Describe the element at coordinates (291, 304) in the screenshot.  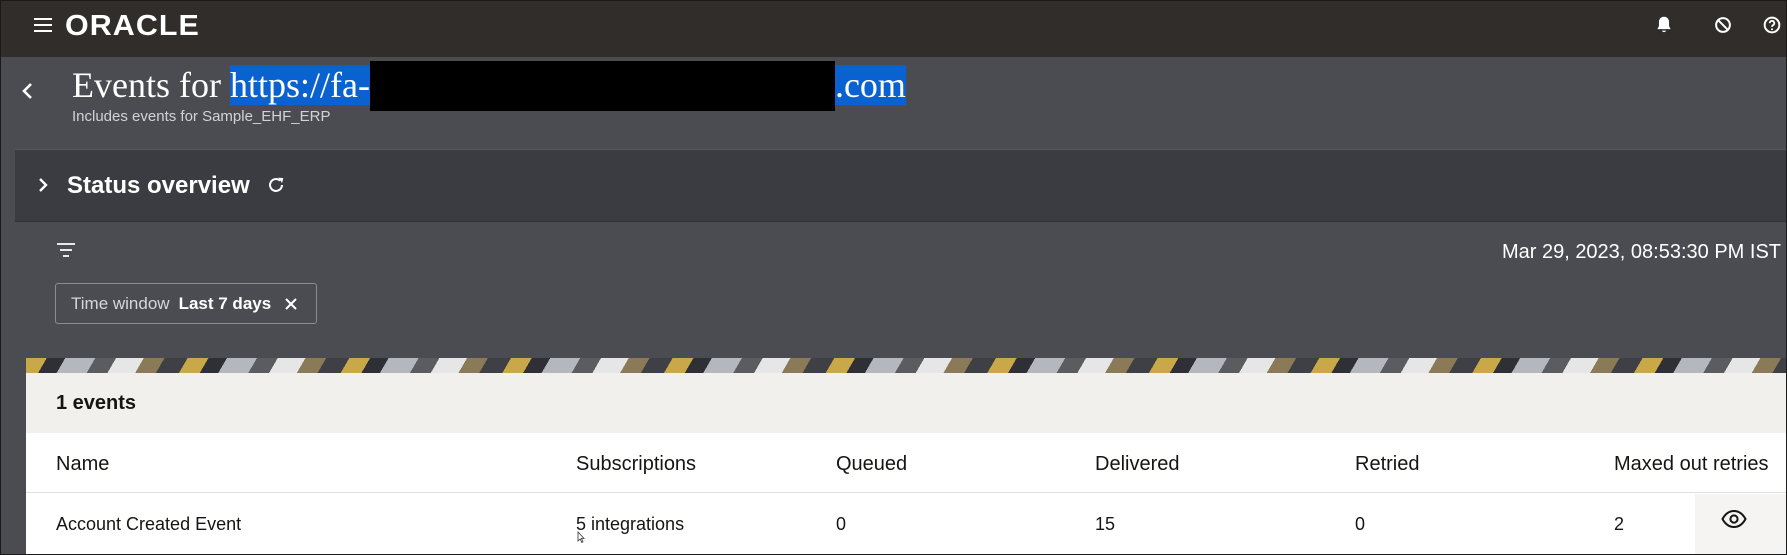
I see `close-icon` at that location.